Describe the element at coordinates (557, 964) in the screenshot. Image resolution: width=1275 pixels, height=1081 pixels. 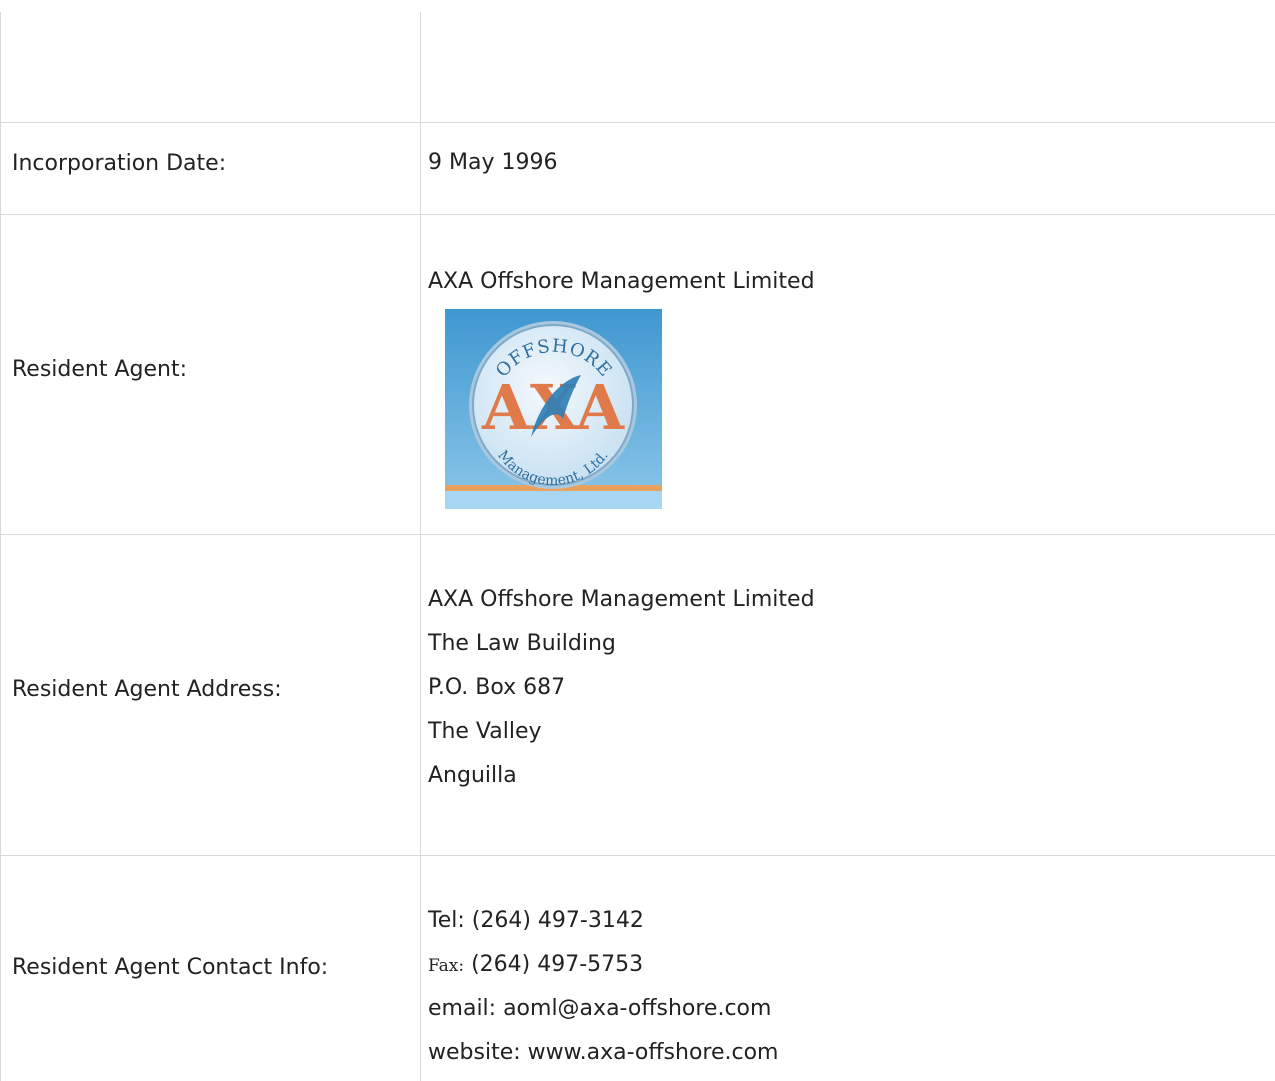
I see `fax-number: (264) 497-5753` at that location.